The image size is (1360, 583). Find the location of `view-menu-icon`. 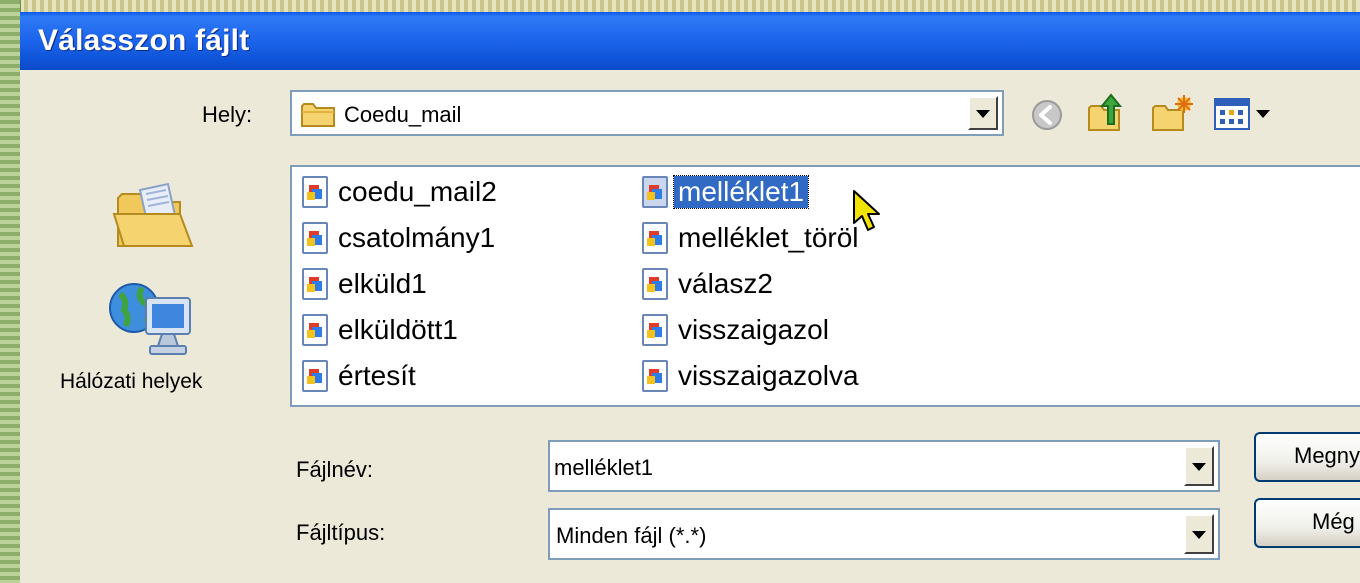

view-menu-icon is located at coordinates (1248, 114).